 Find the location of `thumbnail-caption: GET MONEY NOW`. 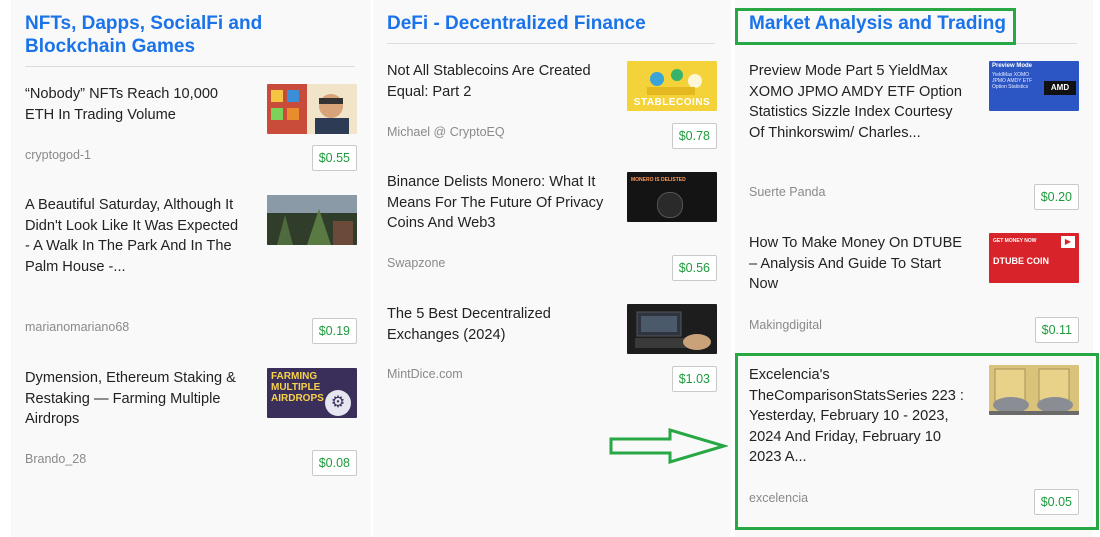

thumbnail-caption: GET MONEY NOW is located at coordinates (1015, 241).